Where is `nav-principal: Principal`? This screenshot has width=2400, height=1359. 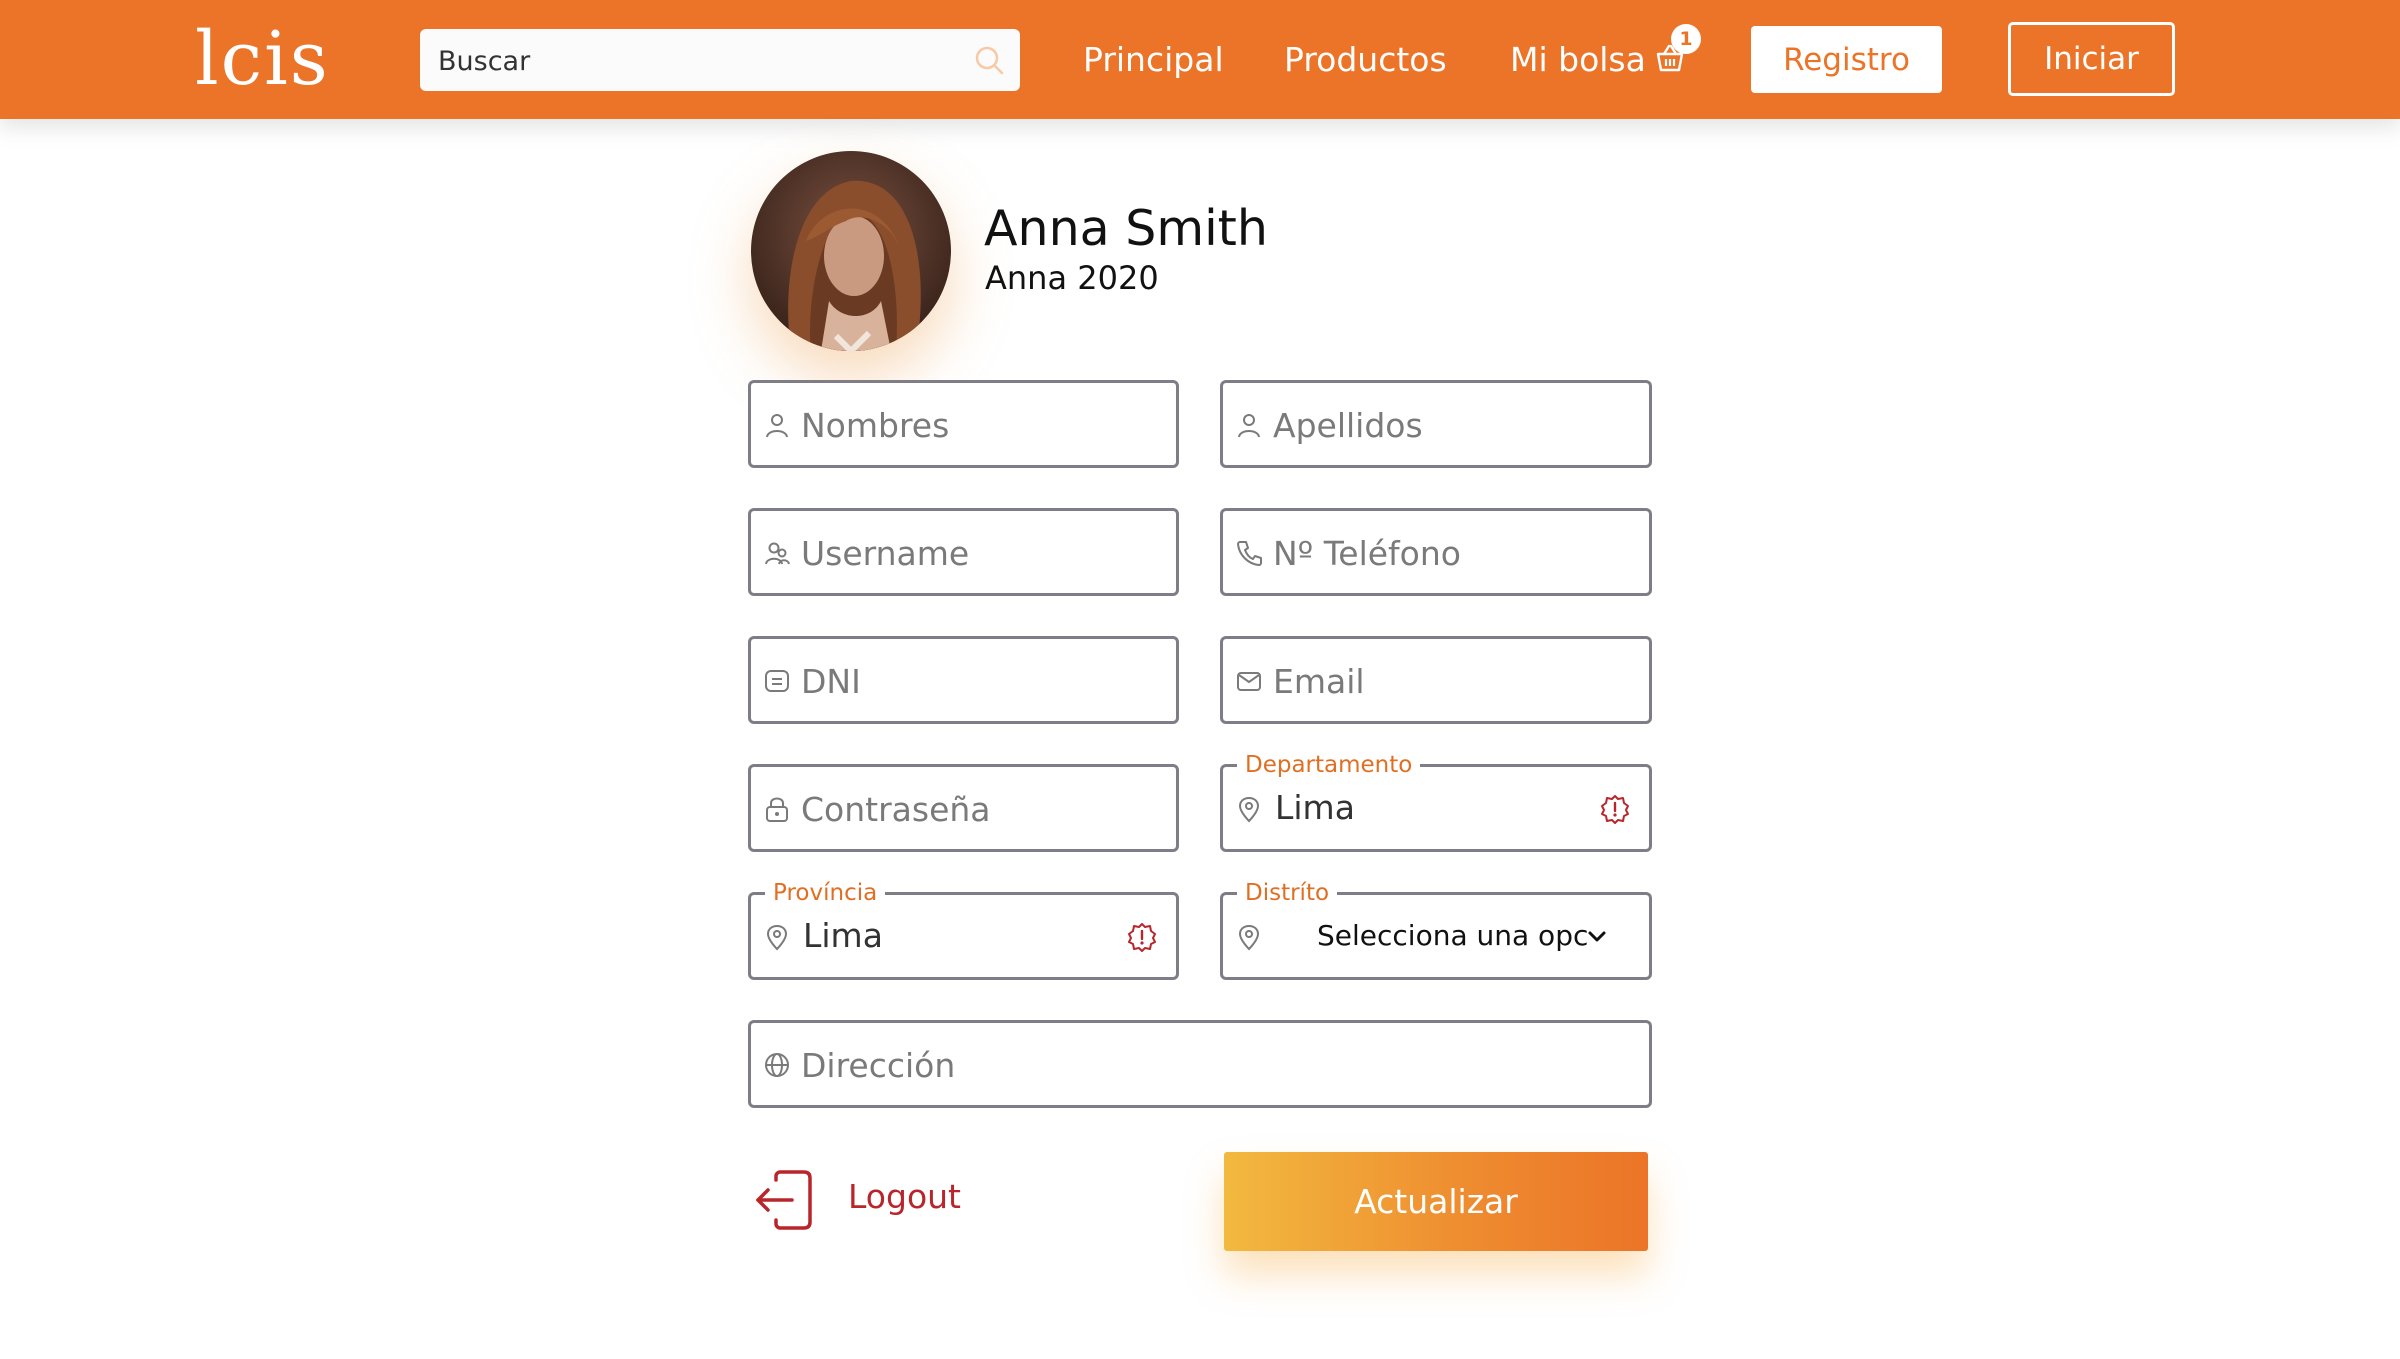 nav-principal: Principal is located at coordinates (1153, 60).